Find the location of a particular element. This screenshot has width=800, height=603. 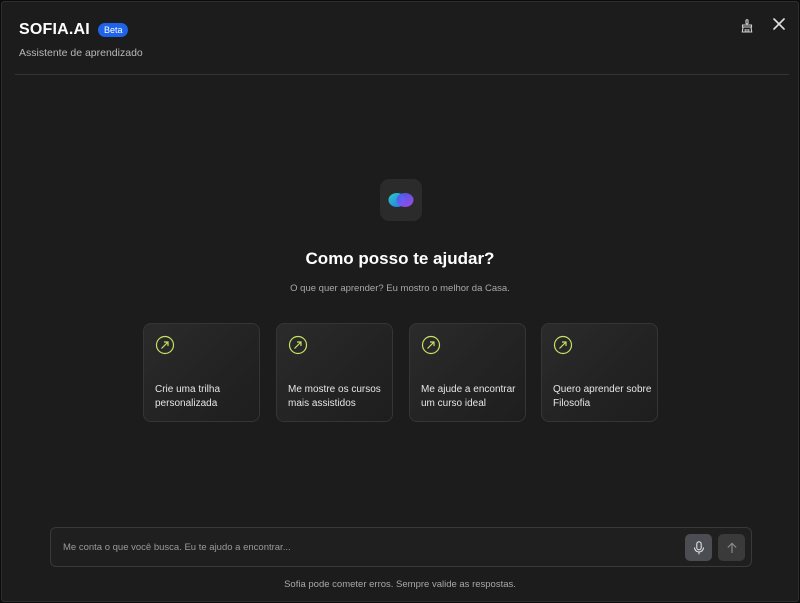

arrow-up-icon is located at coordinates (731, 547).